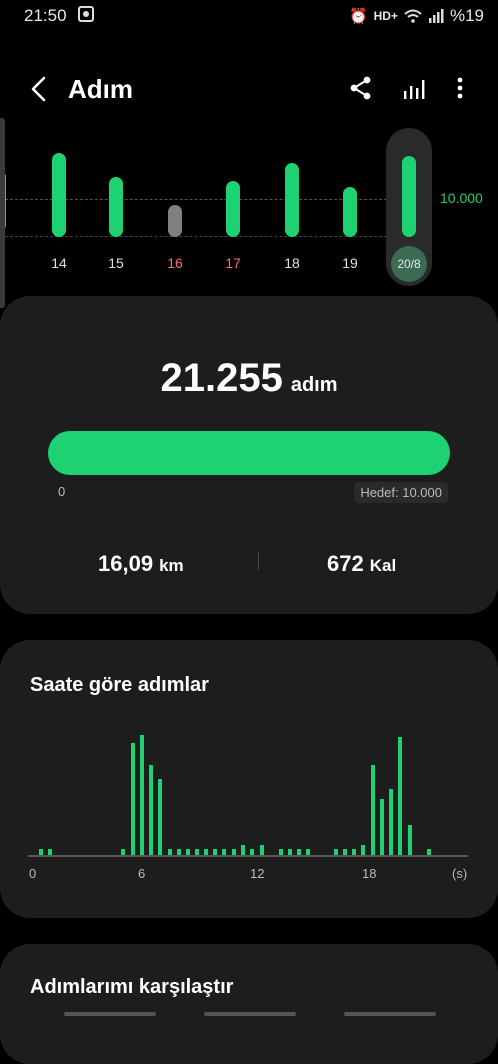  Describe the element at coordinates (142, 873) in the screenshot. I see `hourly-tick-6: 6` at that location.